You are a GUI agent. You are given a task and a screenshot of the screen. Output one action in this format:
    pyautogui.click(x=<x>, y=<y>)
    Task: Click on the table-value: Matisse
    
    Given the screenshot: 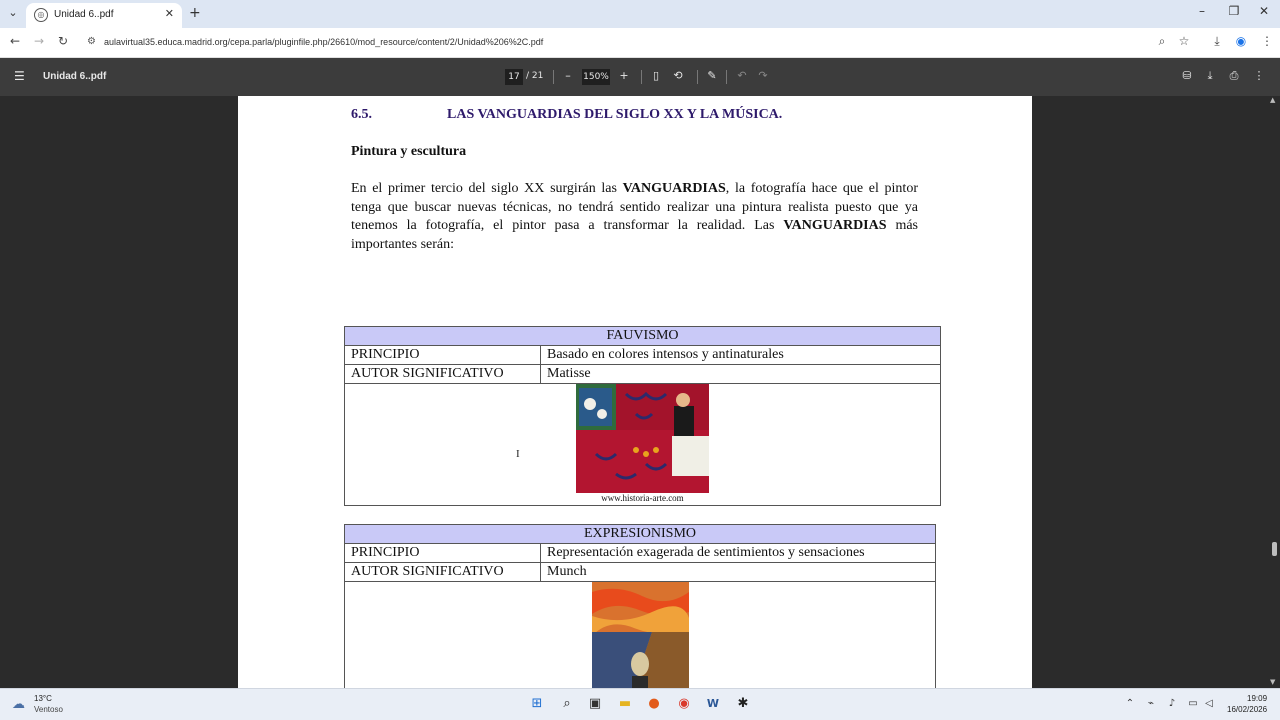 What is the action you would take?
    pyautogui.click(x=740, y=374)
    